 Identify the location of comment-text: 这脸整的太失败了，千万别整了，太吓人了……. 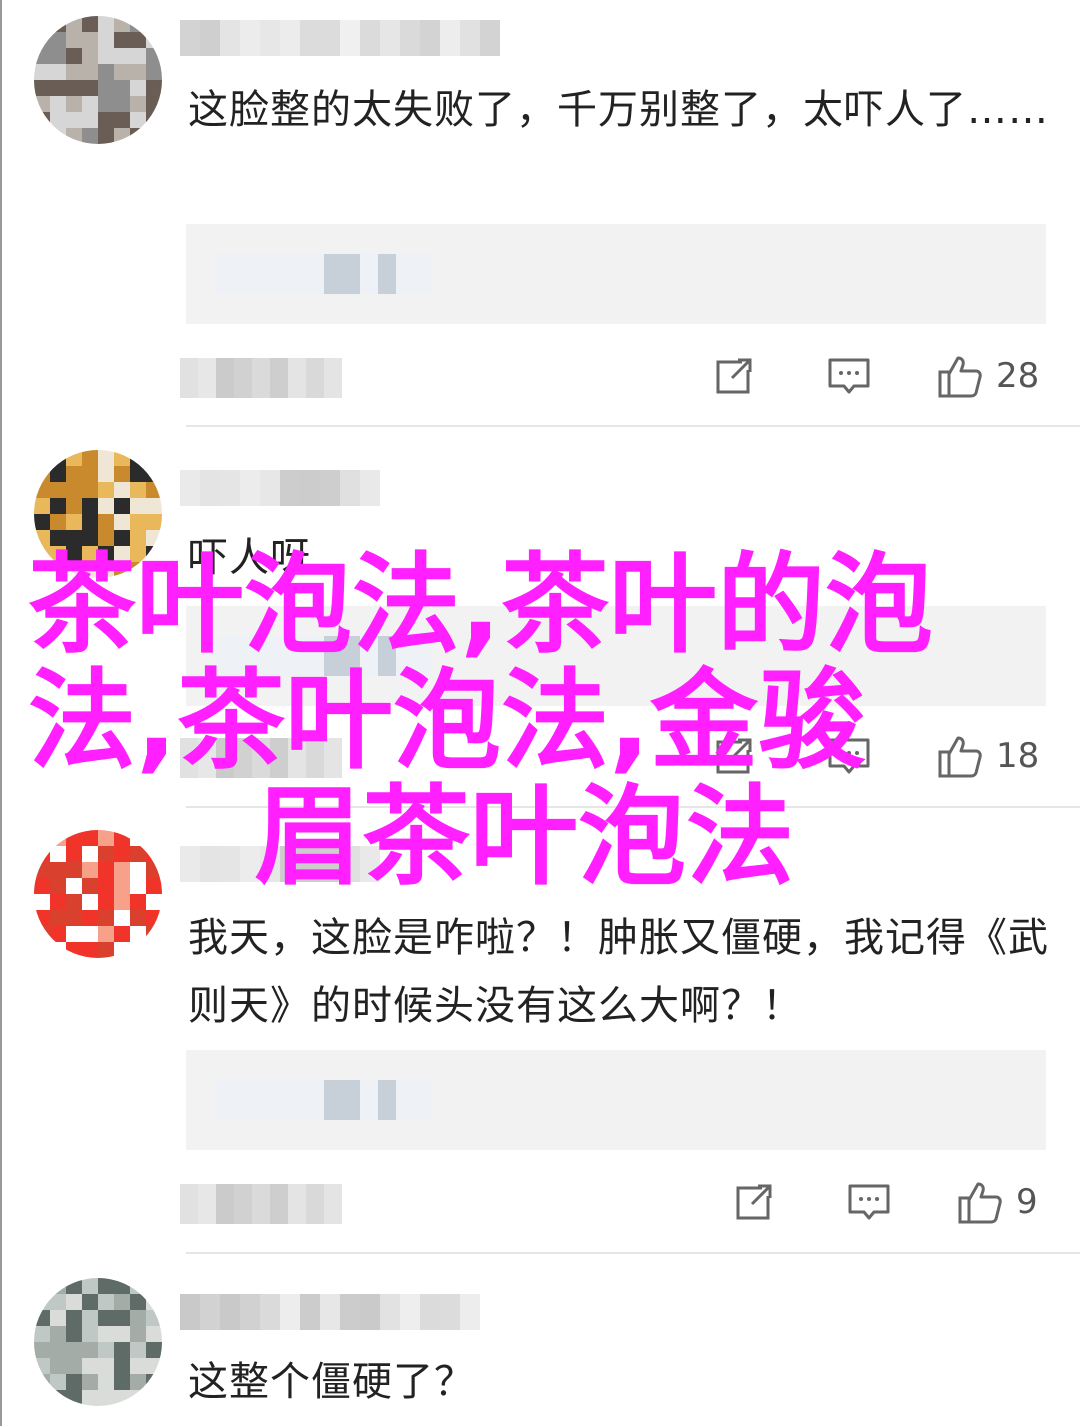
(618, 110).